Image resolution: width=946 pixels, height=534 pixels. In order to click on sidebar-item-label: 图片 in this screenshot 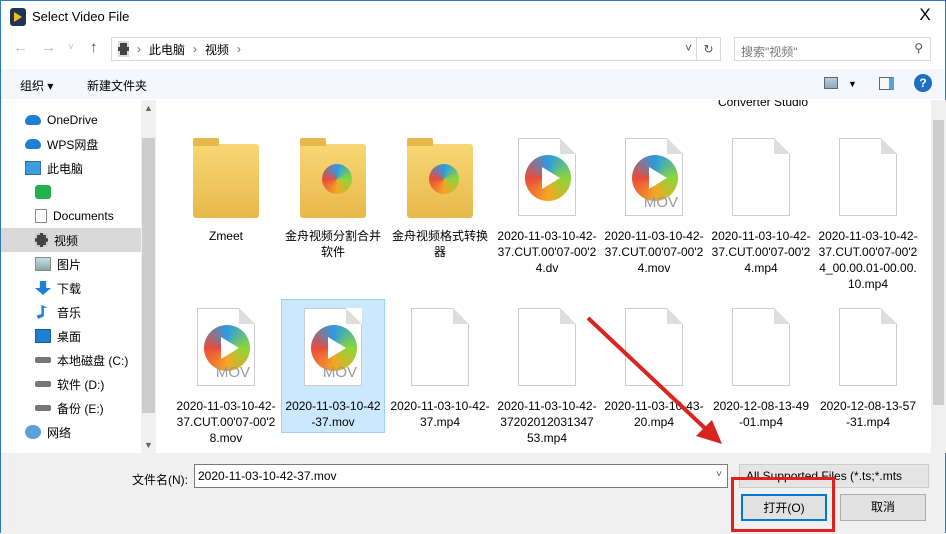, I will do `click(69, 264)`.